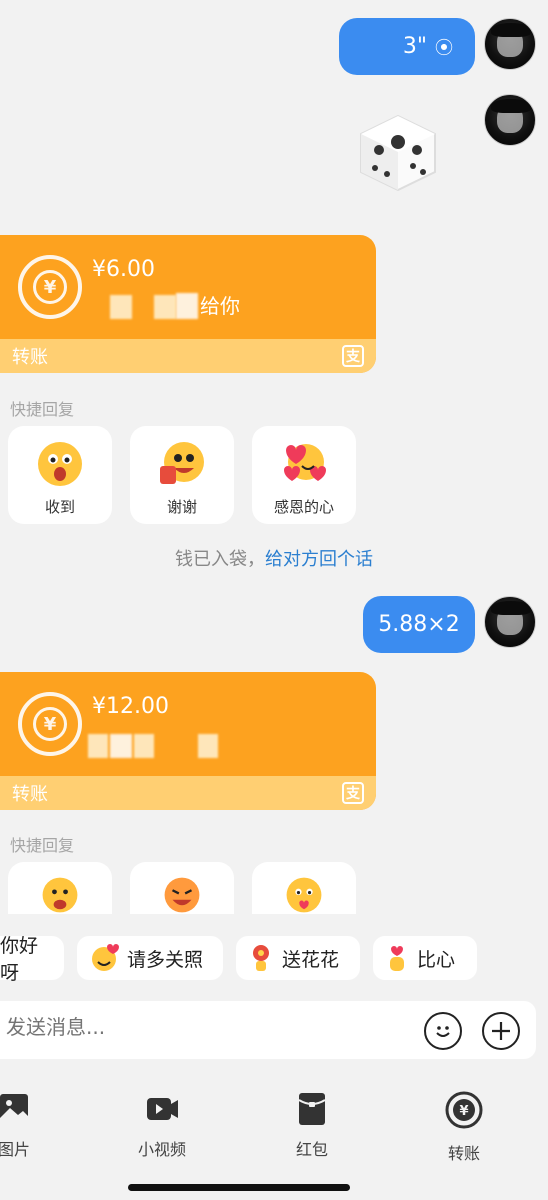 This screenshot has height=1200, width=548. I want to click on message-text: 5.88×2, so click(419, 624).